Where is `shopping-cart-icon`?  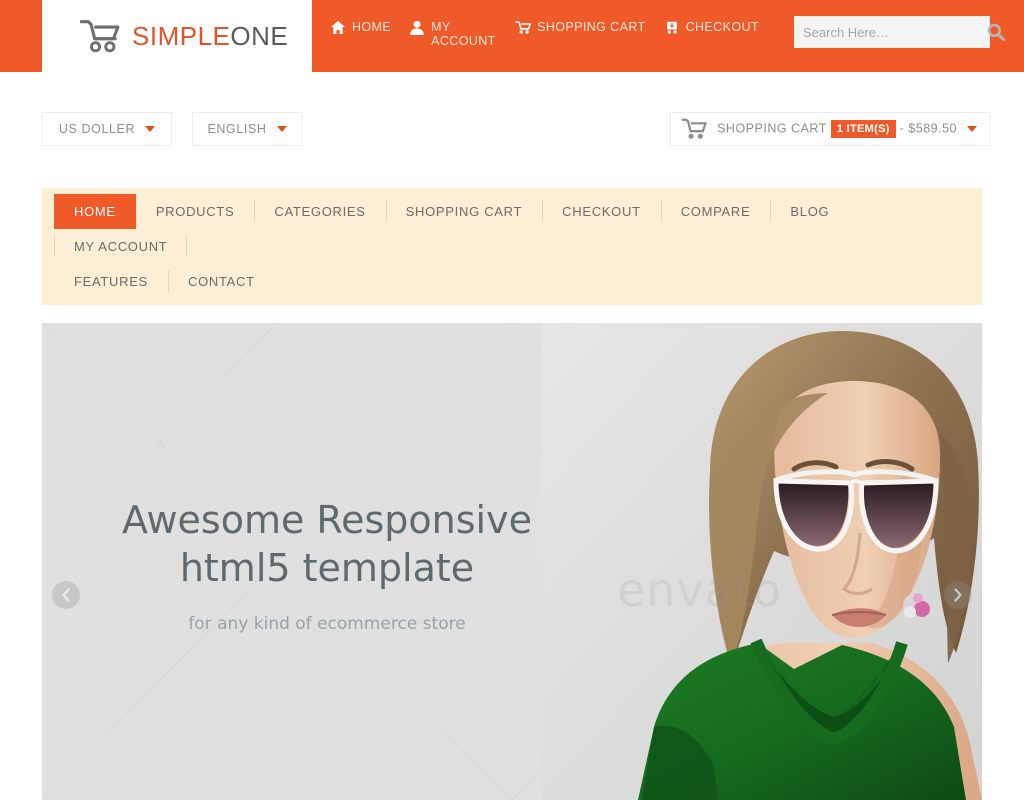
shopping-cart-icon is located at coordinates (100, 36).